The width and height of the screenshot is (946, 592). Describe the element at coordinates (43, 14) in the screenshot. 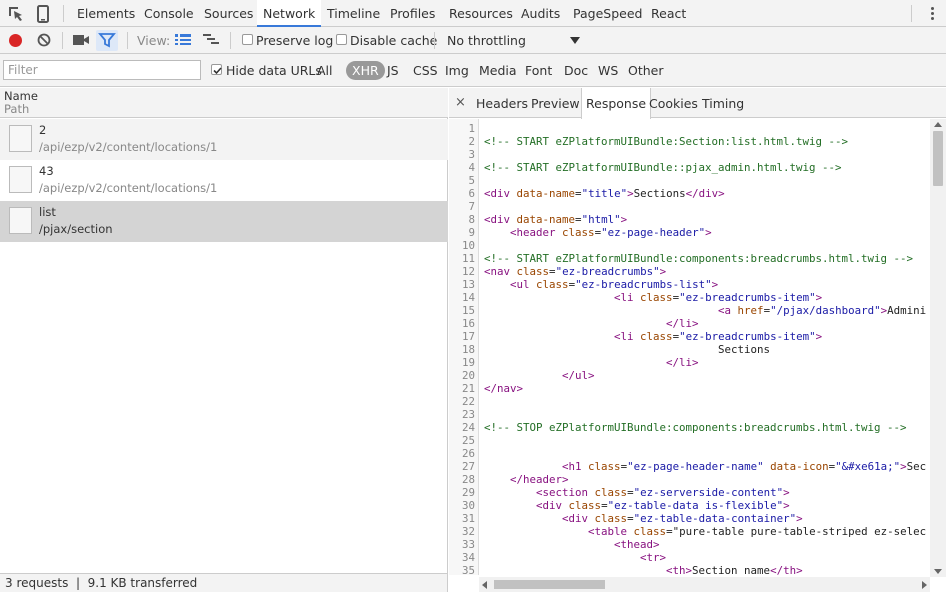

I see `device-mode-icon` at that location.